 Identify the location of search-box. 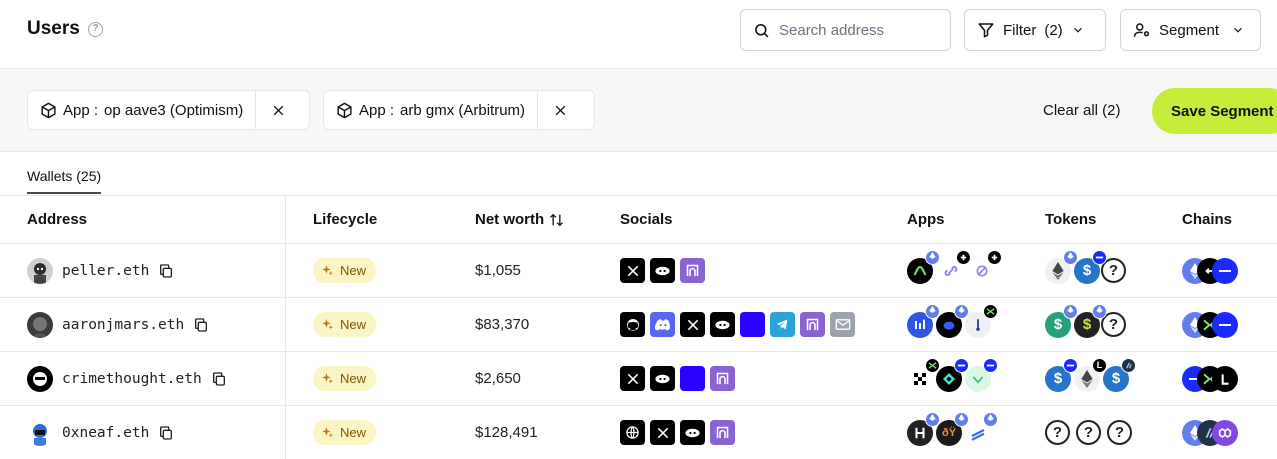
(845, 30).